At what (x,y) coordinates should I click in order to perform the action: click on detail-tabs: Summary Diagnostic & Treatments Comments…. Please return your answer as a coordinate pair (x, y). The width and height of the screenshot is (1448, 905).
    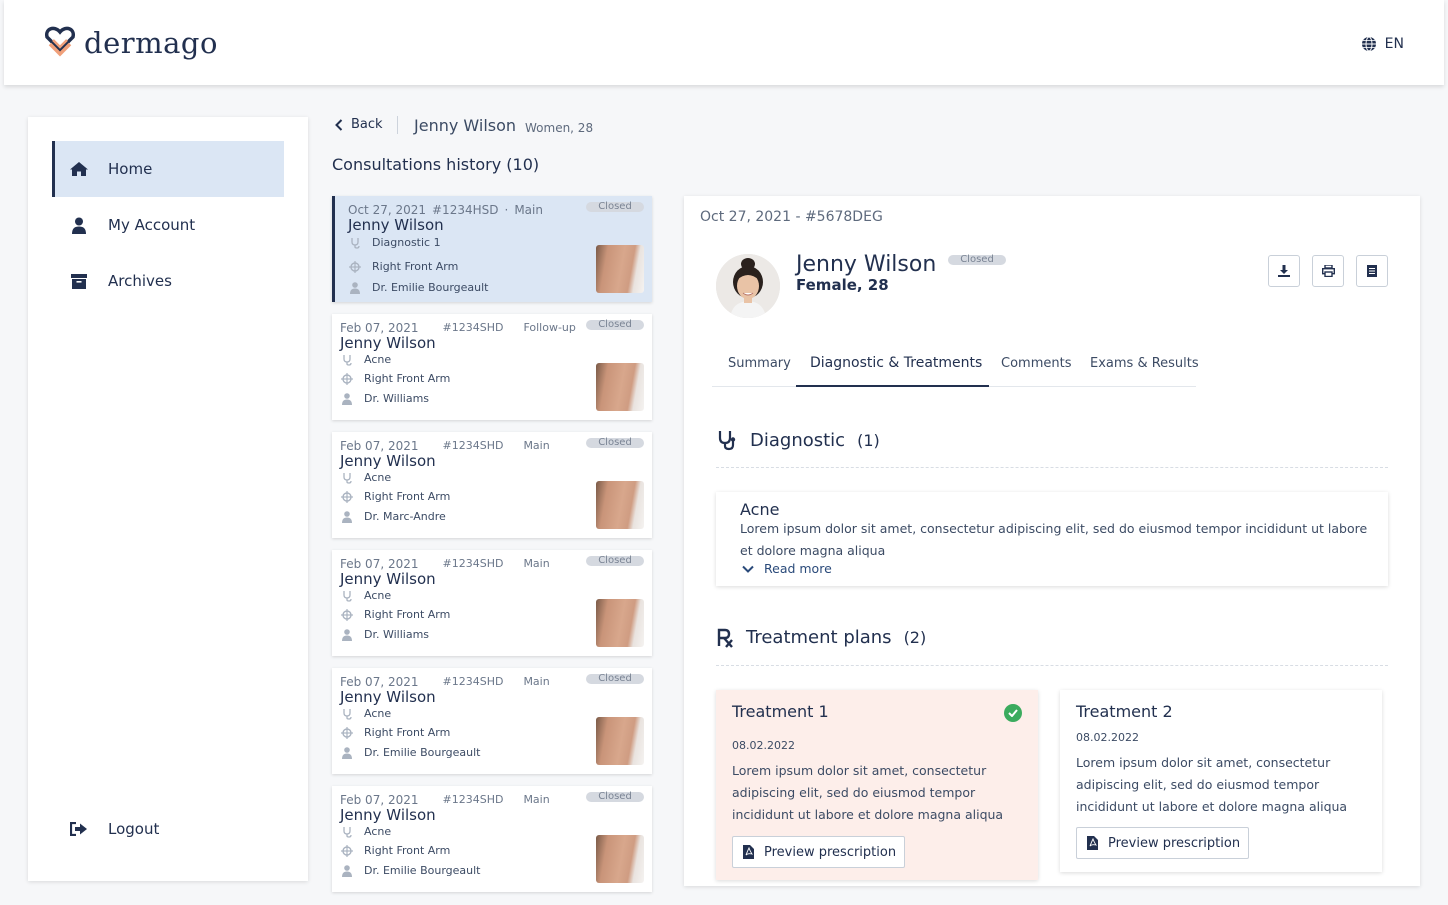
    Looking at the image, I should click on (955, 365).